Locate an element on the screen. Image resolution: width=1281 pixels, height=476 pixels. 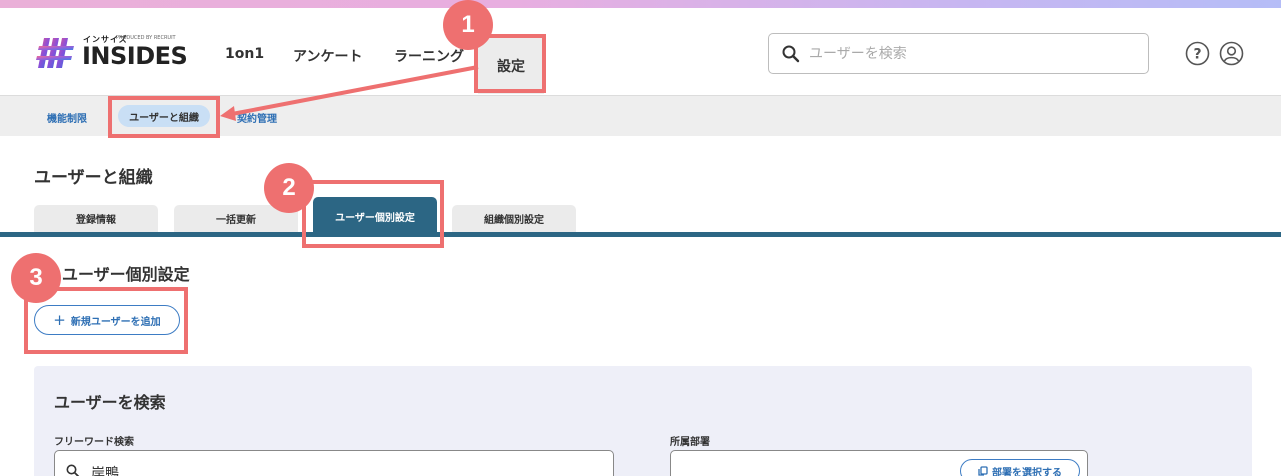
highlight-tab-box is located at coordinates (373, 214).